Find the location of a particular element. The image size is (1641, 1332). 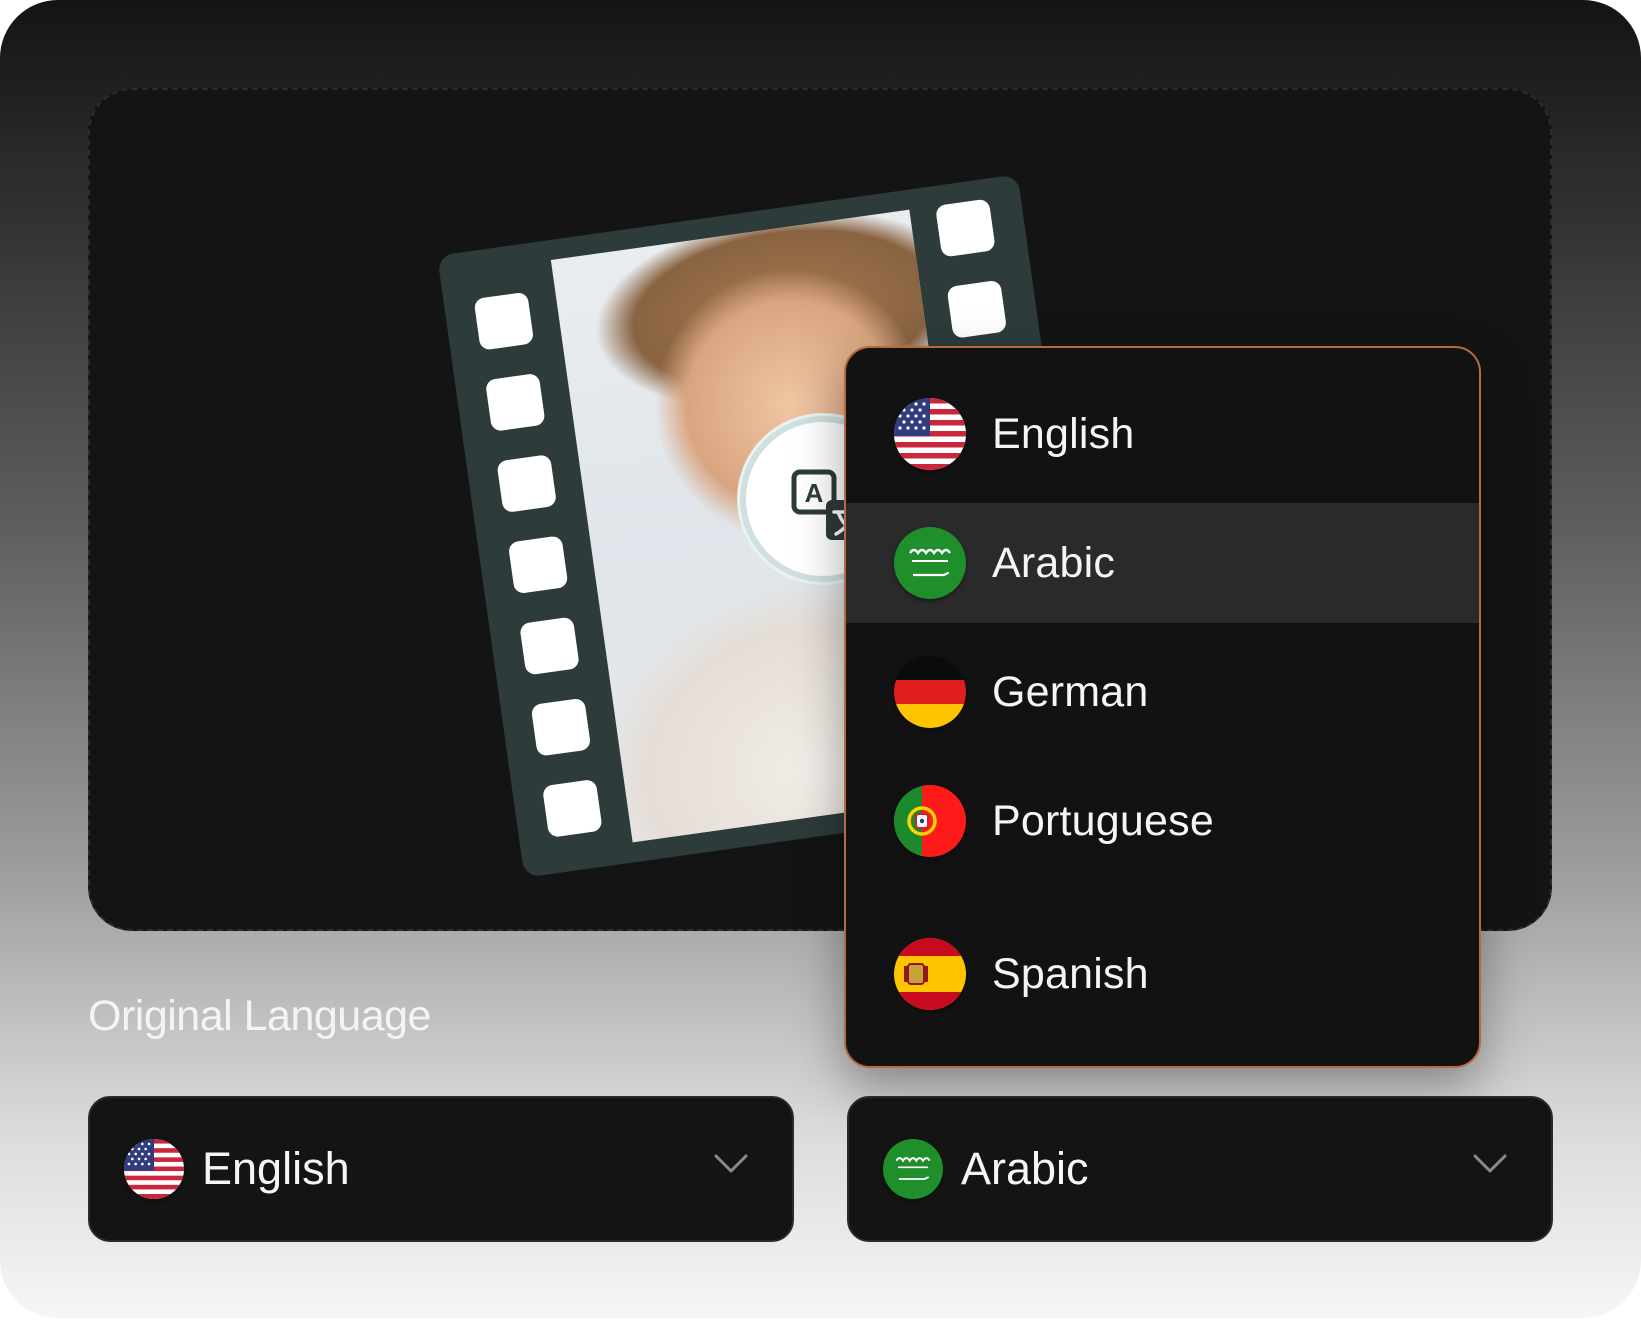

selected-language-label: English is located at coordinates (276, 1168).